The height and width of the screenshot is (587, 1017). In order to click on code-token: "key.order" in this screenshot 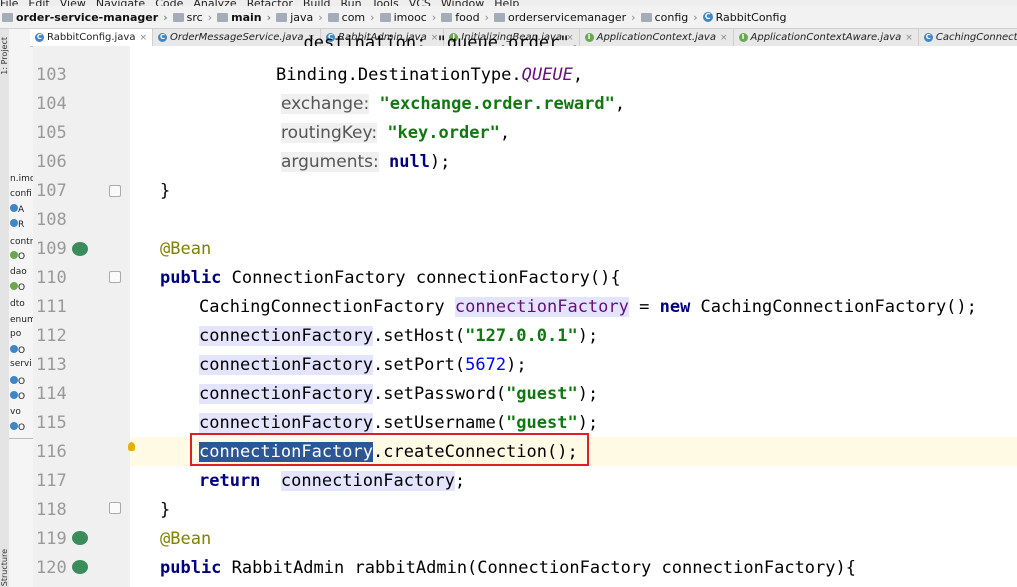, I will do `click(443, 133)`.